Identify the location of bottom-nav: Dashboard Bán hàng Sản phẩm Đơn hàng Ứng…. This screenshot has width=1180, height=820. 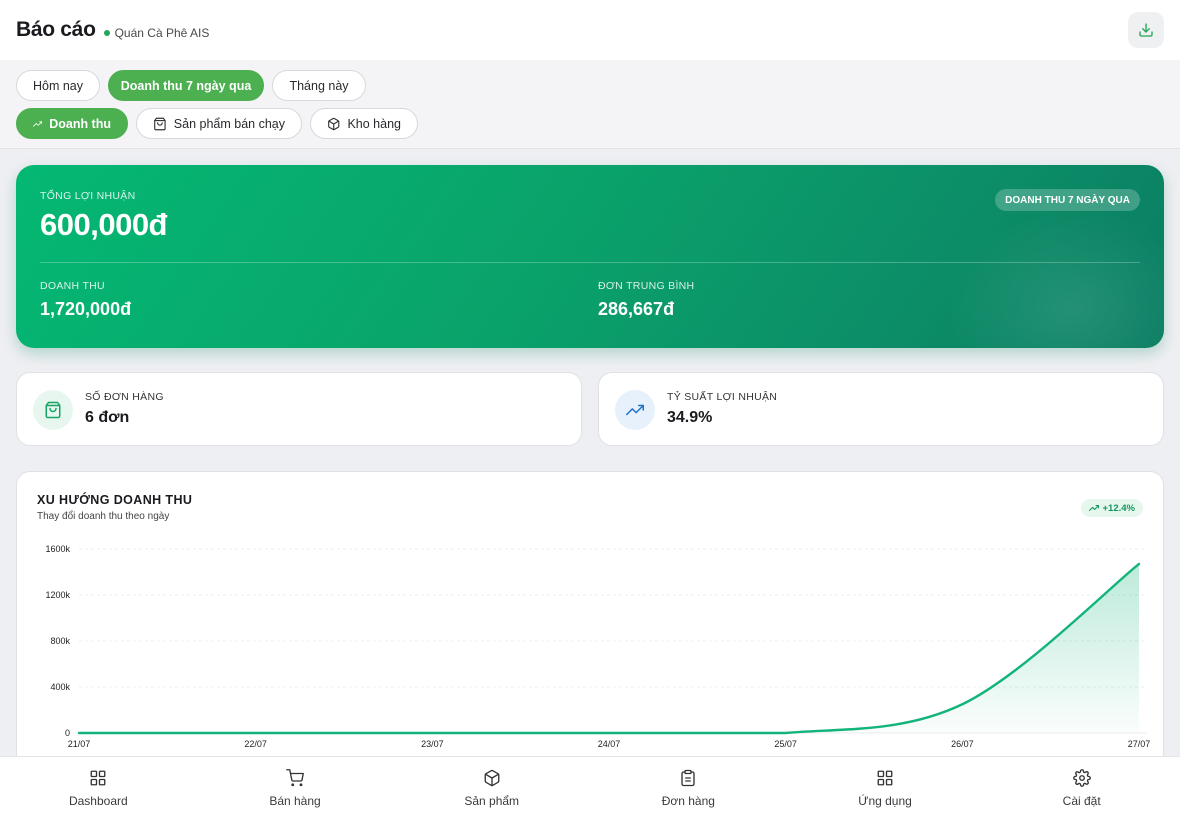
(590, 788).